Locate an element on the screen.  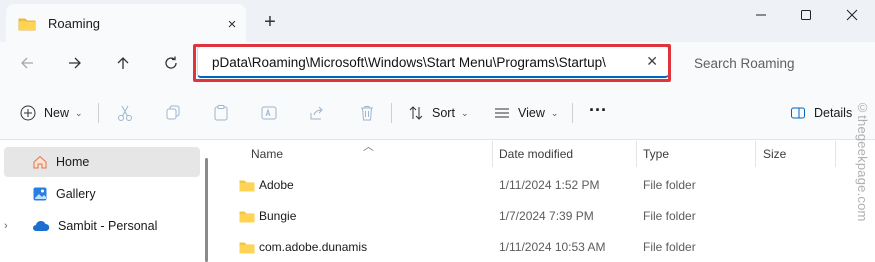
column-header-type: Type is located at coordinates (656, 154).